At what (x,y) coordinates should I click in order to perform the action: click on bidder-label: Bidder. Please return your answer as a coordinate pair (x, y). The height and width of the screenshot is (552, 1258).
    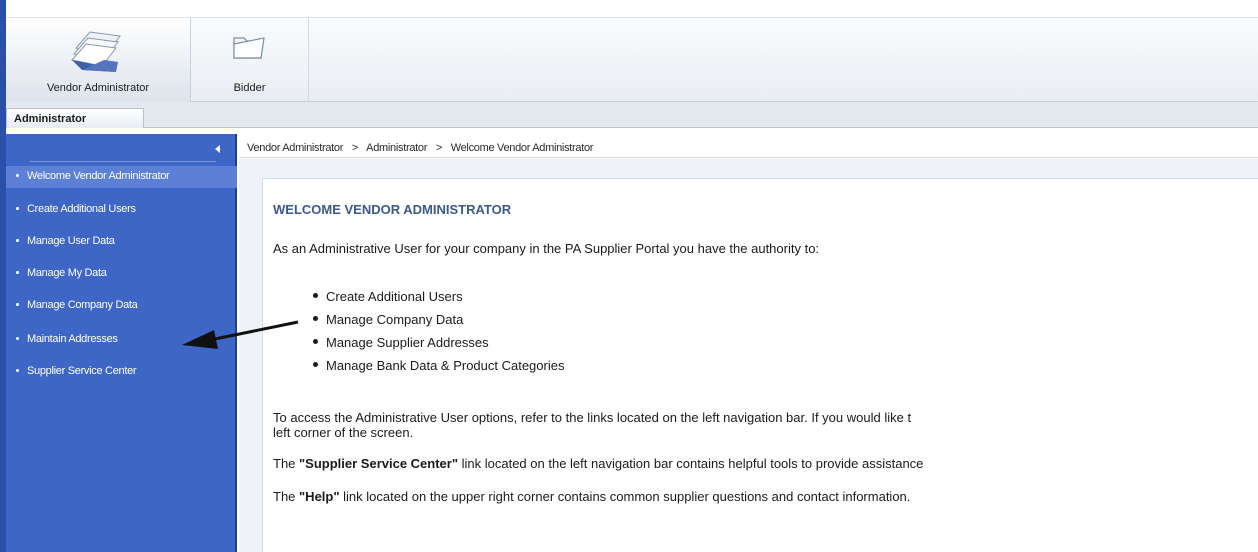
    Looking at the image, I should click on (249, 88).